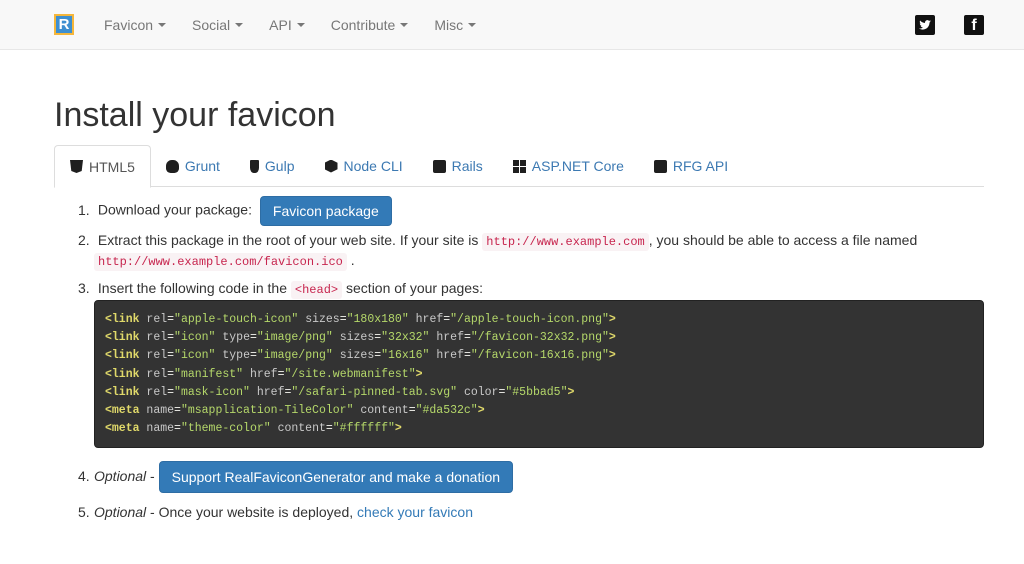 This screenshot has width=1024, height=564. I want to click on nav-menu: Favicon Social API Contribute Misc, so click(290, 25).